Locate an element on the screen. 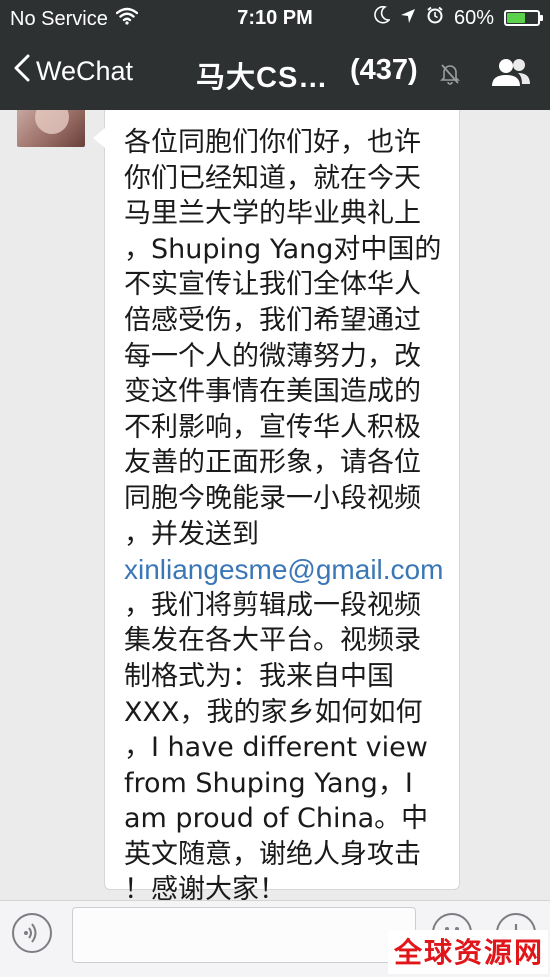 The image size is (550, 977). message-line: 变这件事情在美国造成的 is located at coordinates (272, 392).